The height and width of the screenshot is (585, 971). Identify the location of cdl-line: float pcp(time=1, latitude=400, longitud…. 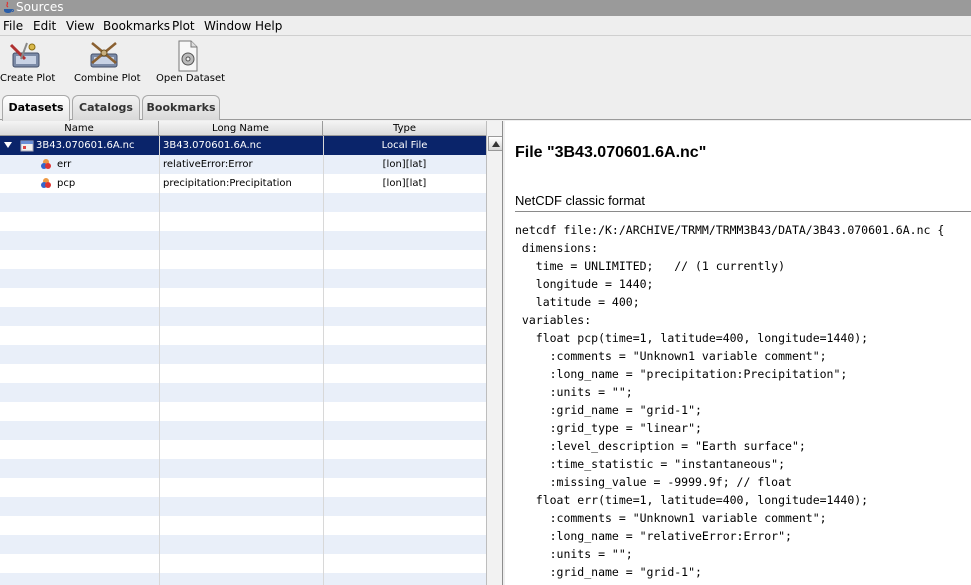
(692, 338).